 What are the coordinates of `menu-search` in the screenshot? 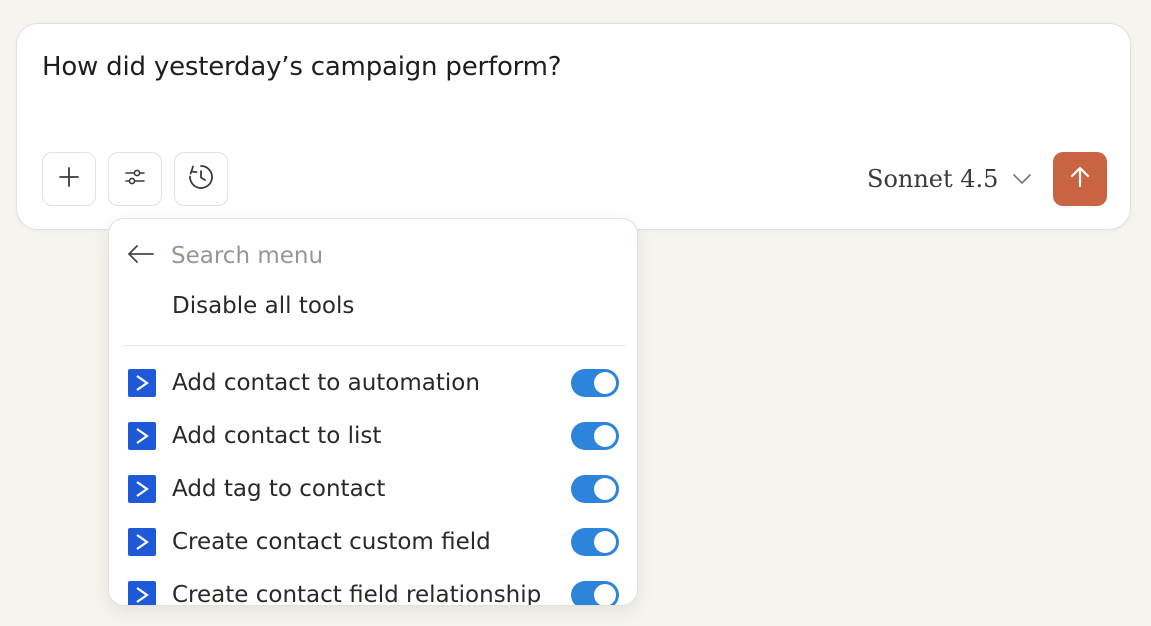 It's located at (309, 256).